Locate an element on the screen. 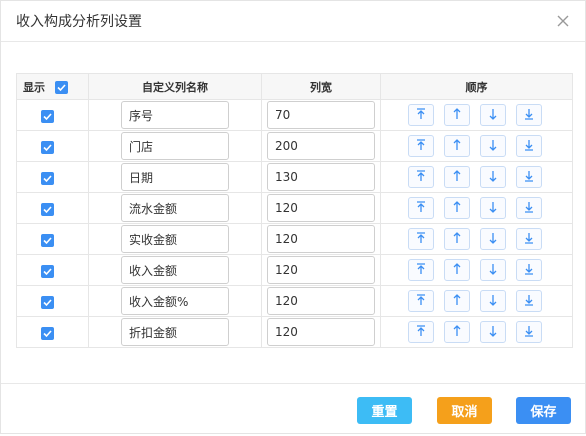 This screenshot has width=586, height=436. column-name-input: 收入金额 is located at coordinates (175, 270).